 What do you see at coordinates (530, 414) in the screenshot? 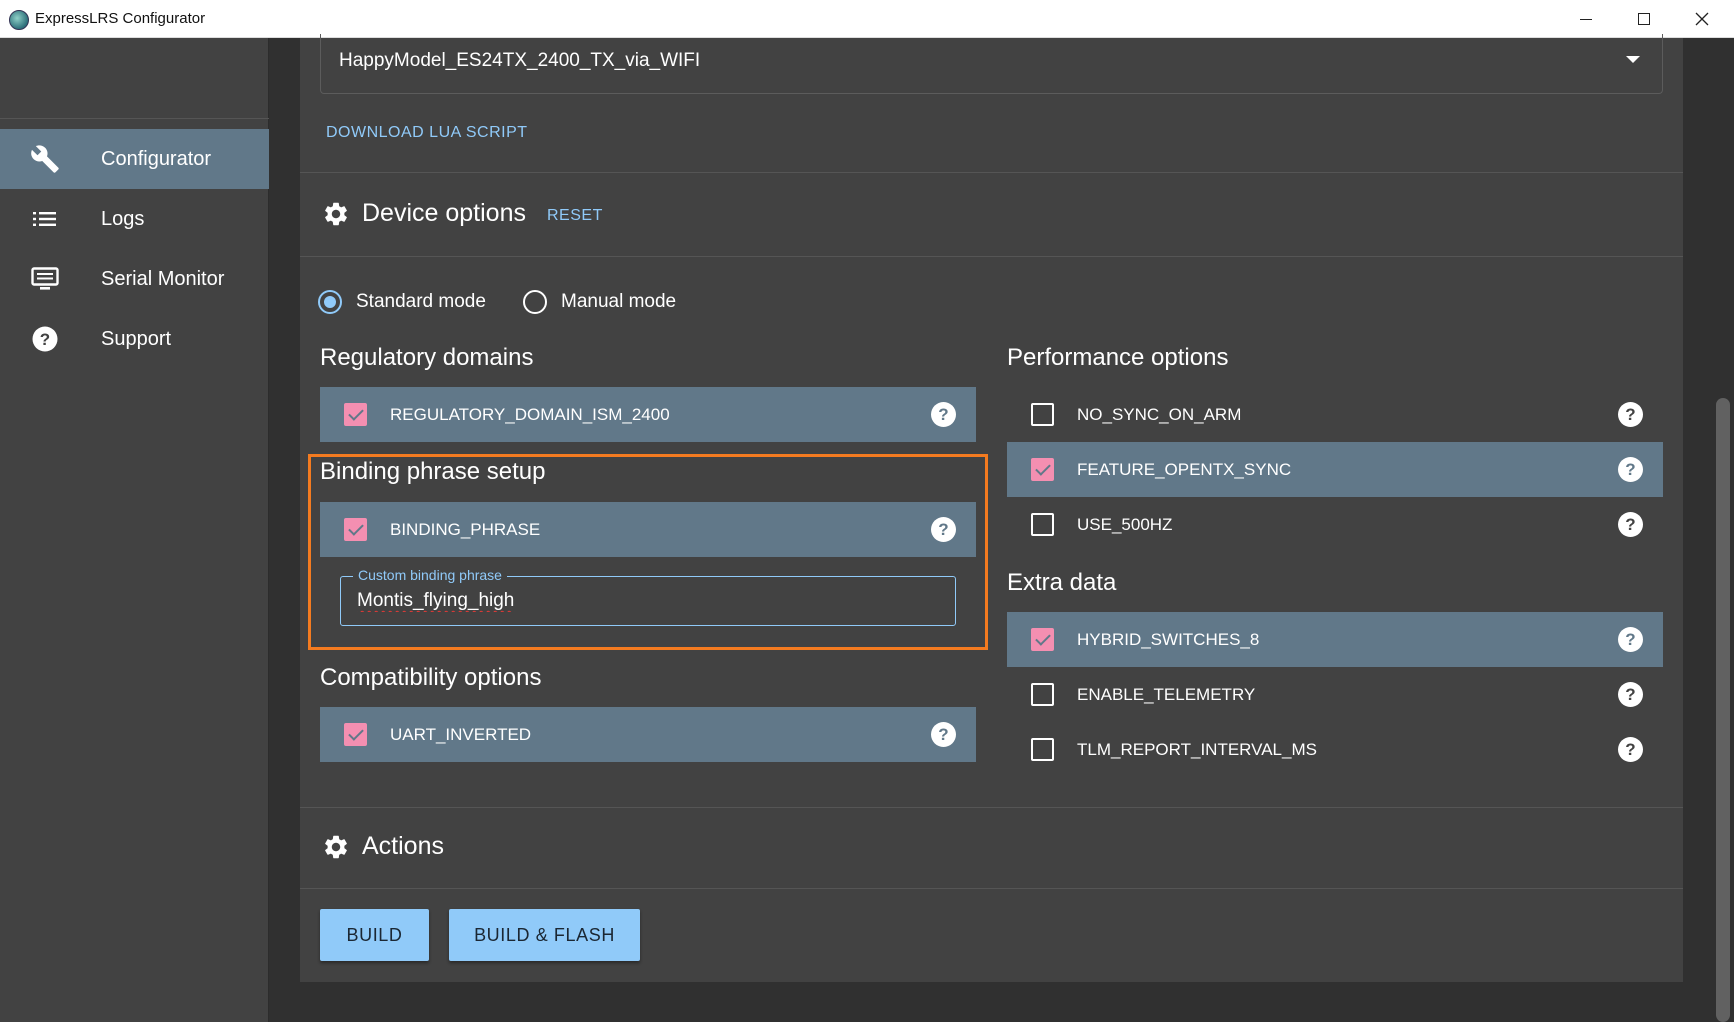
I see `option-label: REGULATORY_DOMAIN_ISM_2400` at bounding box center [530, 414].